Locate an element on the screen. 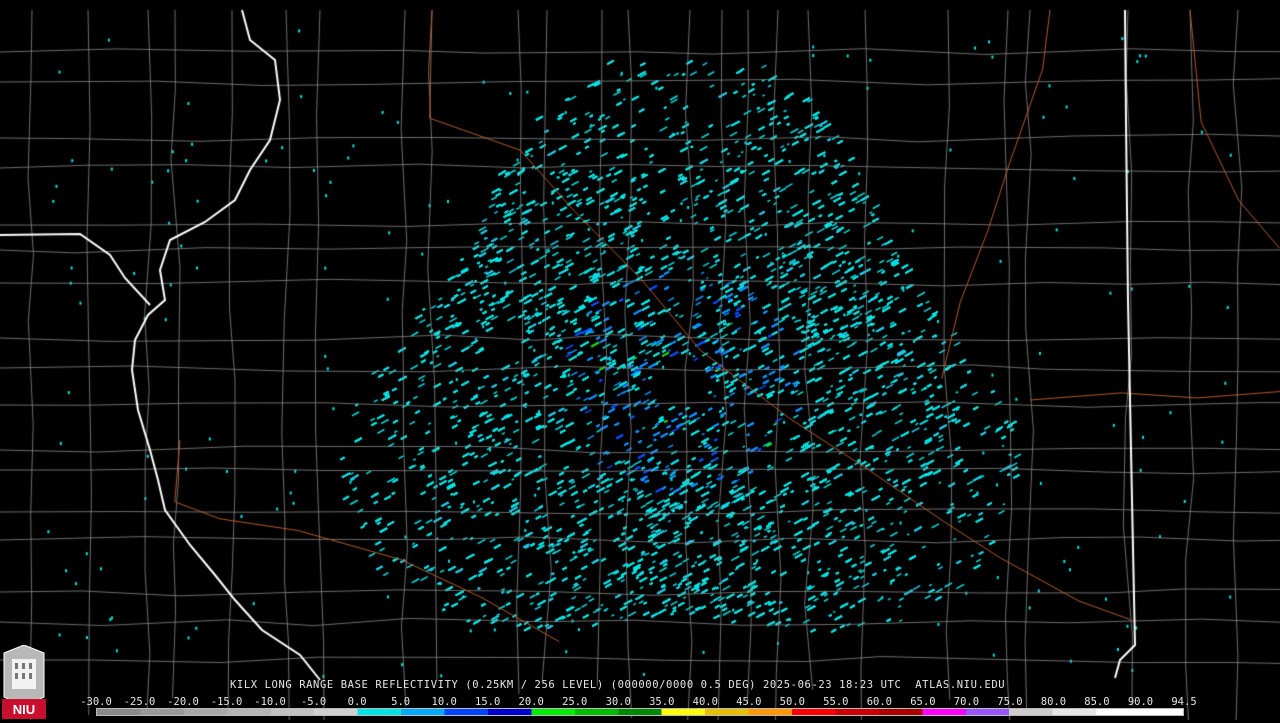 This screenshot has height=723, width=1280. scale-label: 10.0 is located at coordinates (444, 702).